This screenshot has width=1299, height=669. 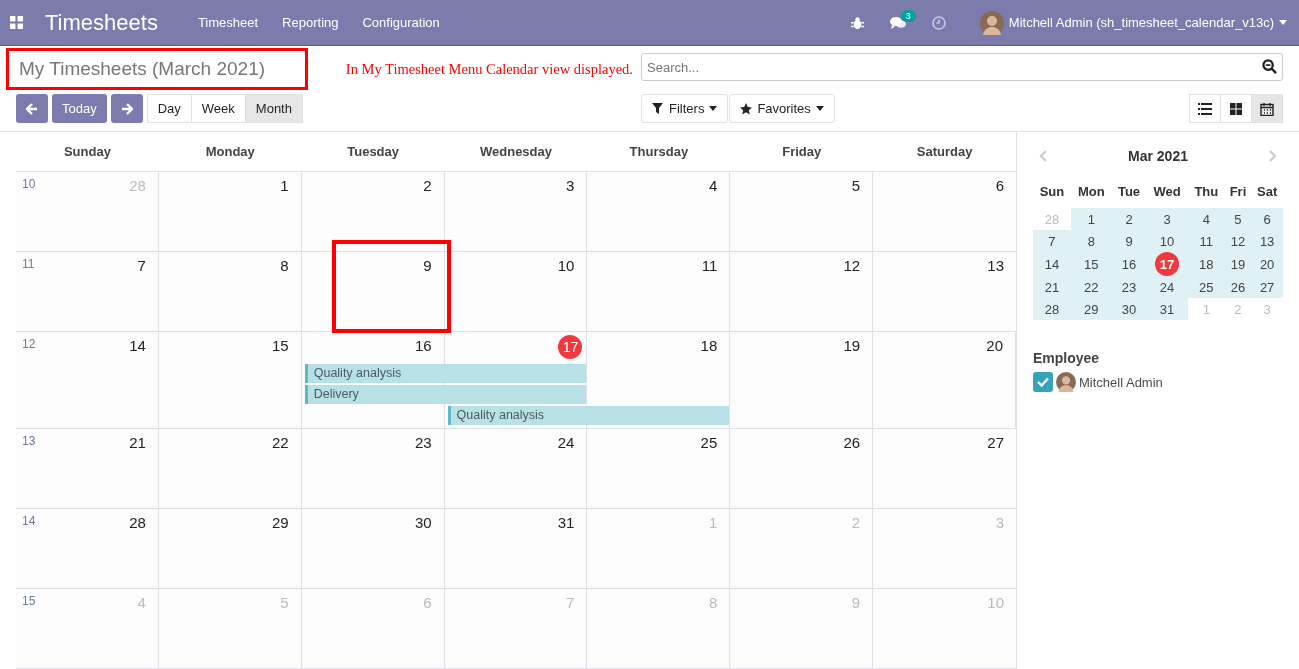 What do you see at coordinates (1206, 191) in the screenshot?
I see `weekday-label: Thu` at bounding box center [1206, 191].